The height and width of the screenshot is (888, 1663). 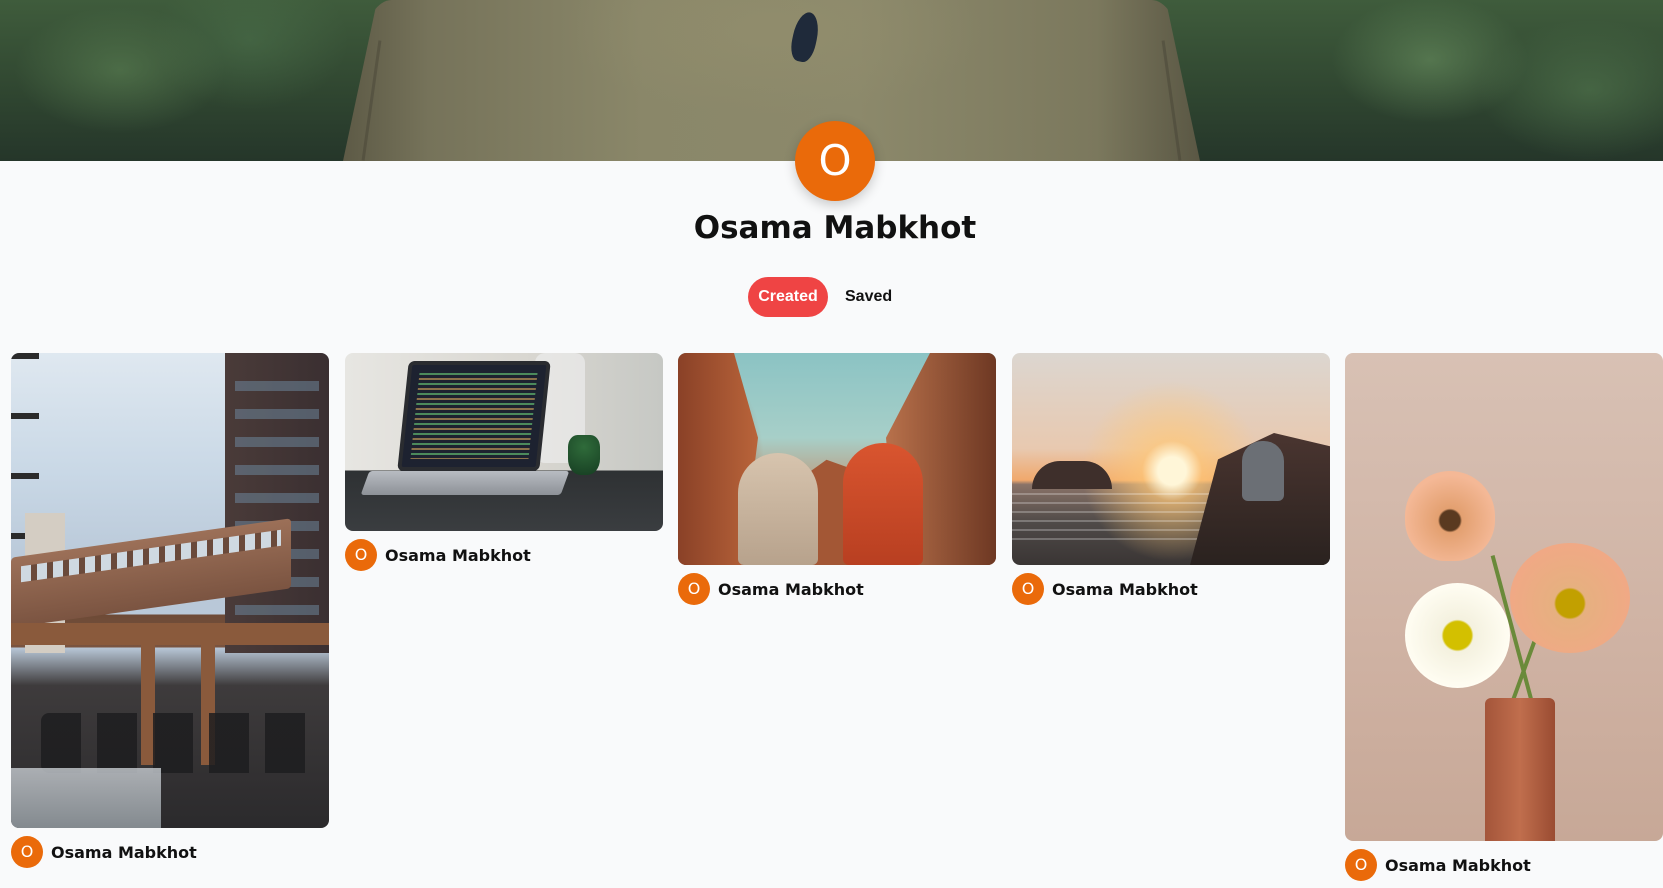 What do you see at coordinates (835, 228) in the screenshot?
I see `profile-name: Osama Mabkhot` at bounding box center [835, 228].